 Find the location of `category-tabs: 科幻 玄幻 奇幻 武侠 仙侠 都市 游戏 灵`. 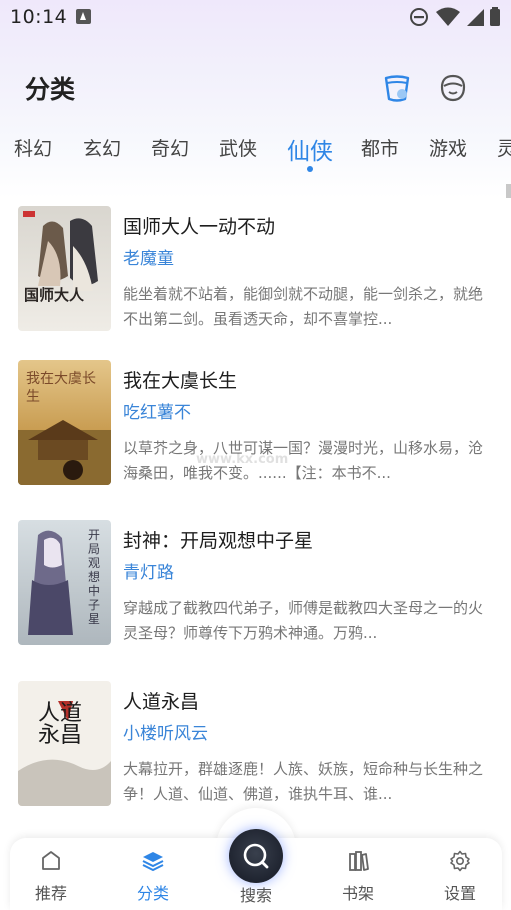

category-tabs: 科幻 玄幻 奇幻 武侠 仙侠 都市 游戏 灵 is located at coordinates (255, 152).